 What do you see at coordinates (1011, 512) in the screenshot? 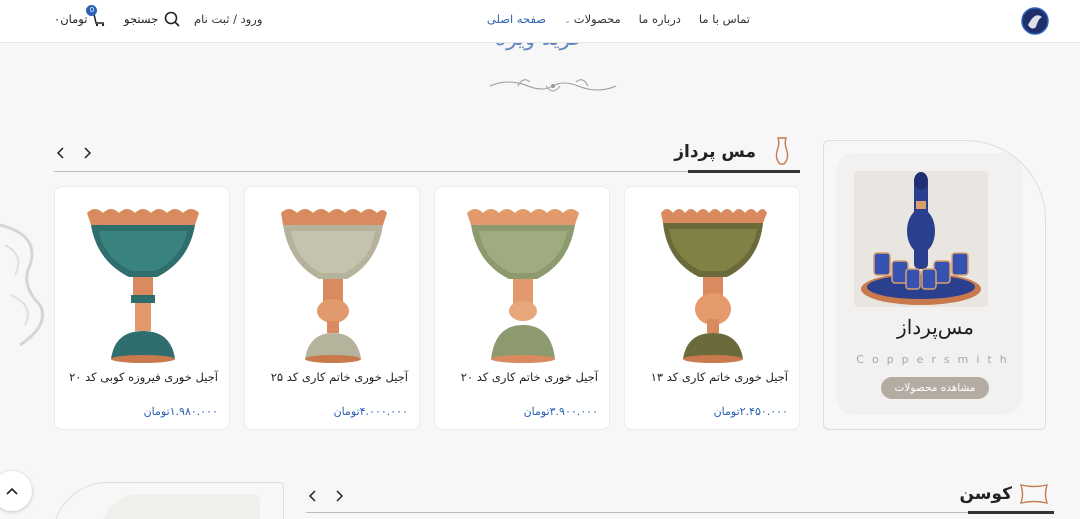
I see `category-header-2-accent` at bounding box center [1011, 512].